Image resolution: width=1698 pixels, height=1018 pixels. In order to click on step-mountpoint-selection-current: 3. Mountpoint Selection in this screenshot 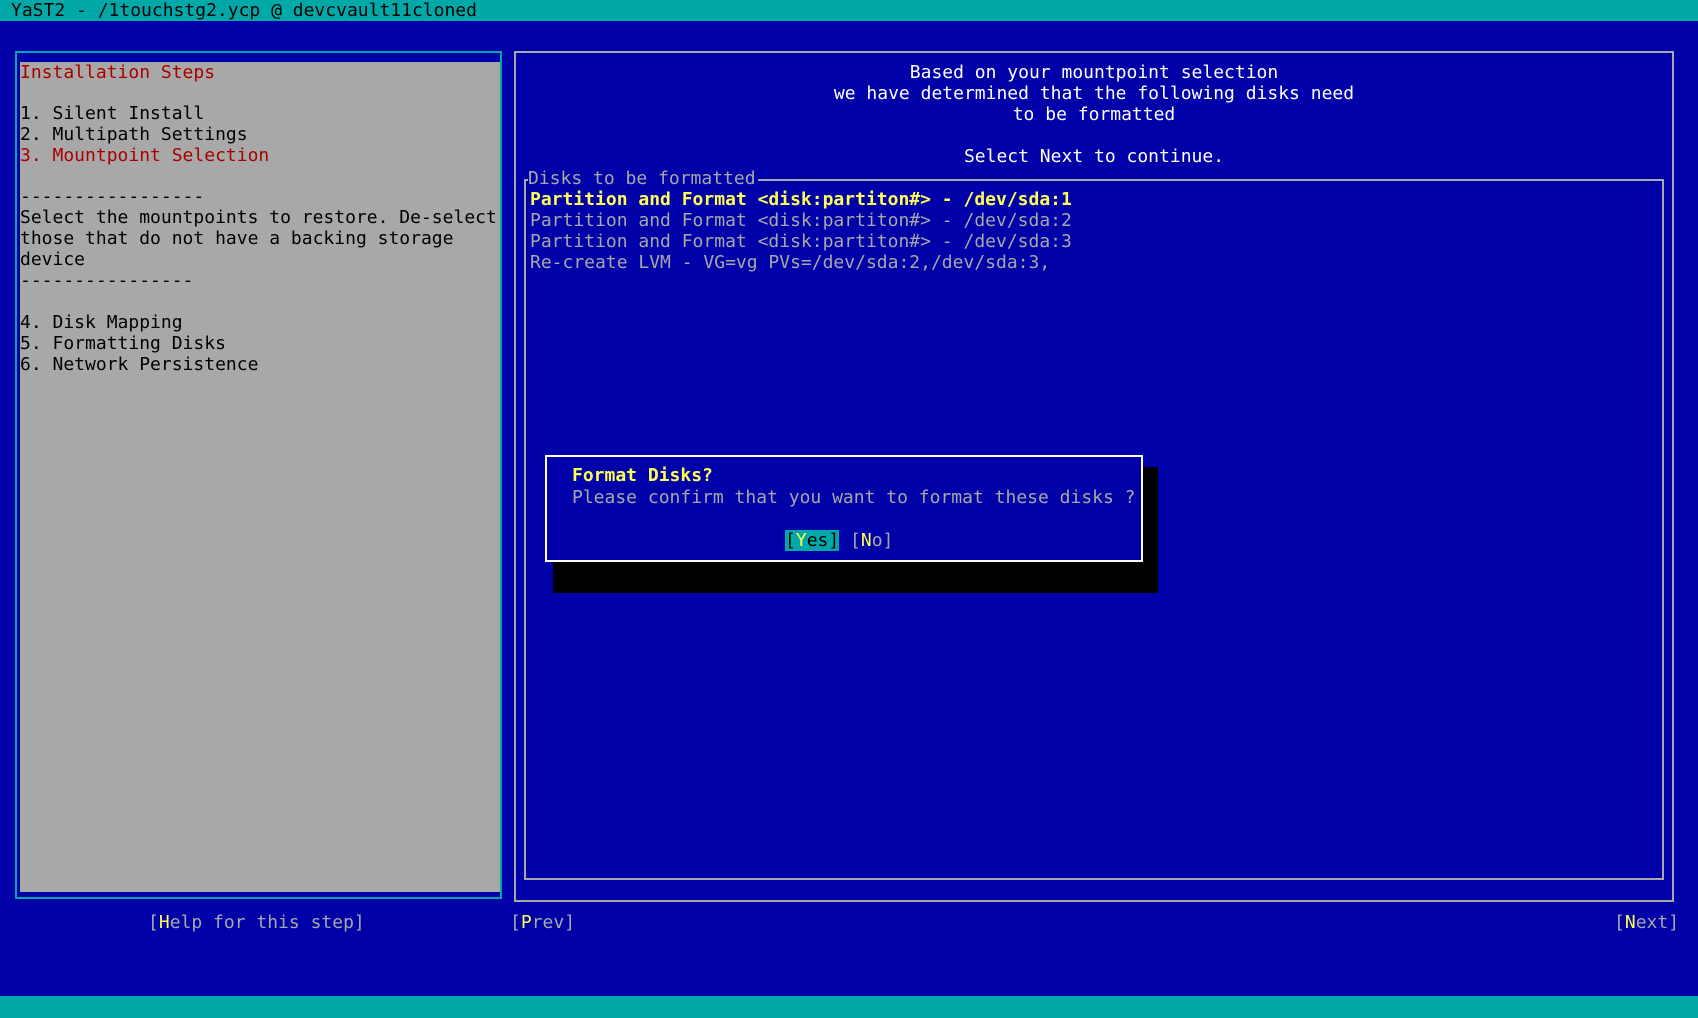, I will do `click(145, 155)`.